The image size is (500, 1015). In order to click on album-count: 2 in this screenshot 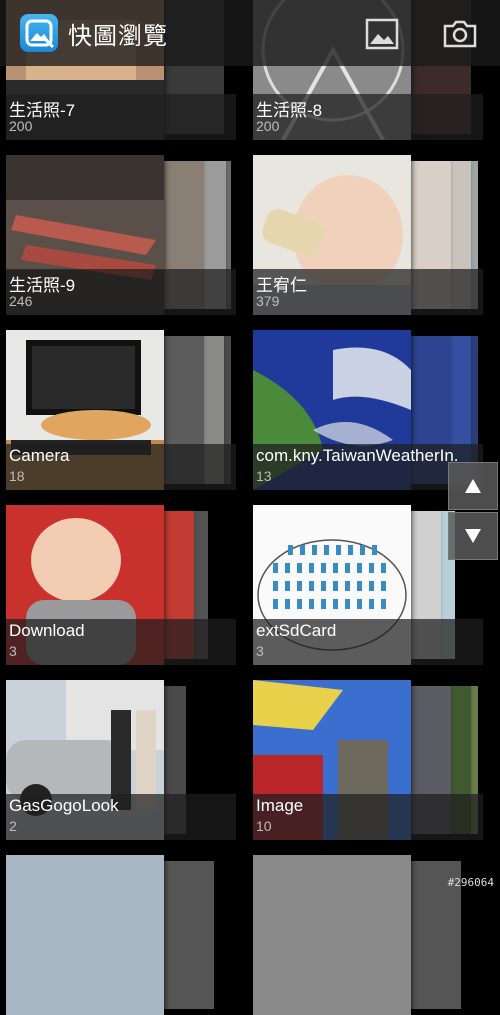, I will do `click(13, 826)`.